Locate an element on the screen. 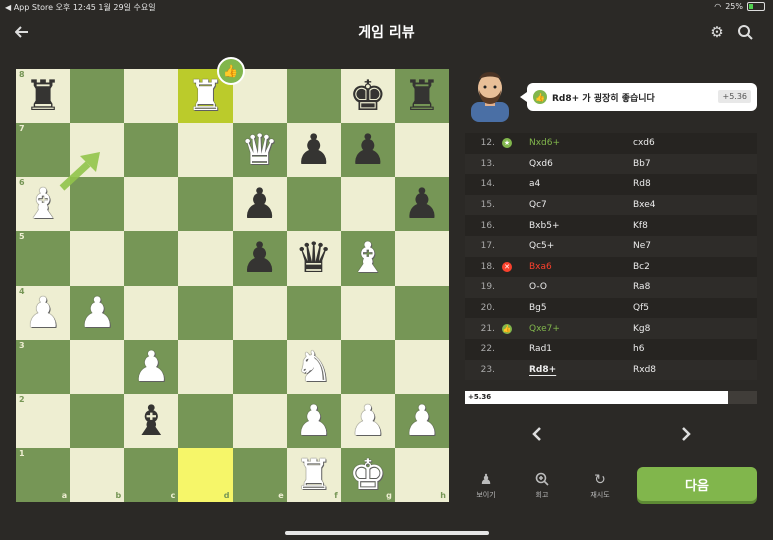 The height and width of the screenshot is (540, 773). square-h4 is located at coordinates (421, 312).